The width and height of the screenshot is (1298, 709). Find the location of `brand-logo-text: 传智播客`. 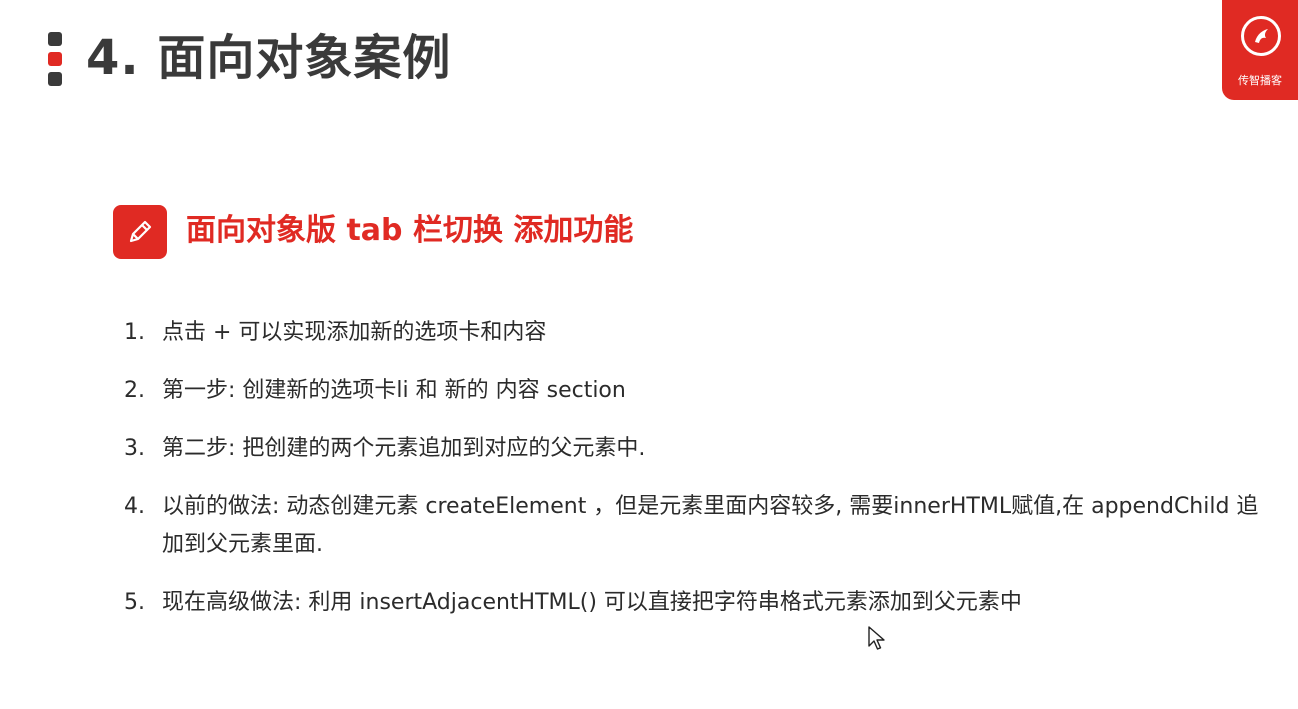

brand-logo-text: 传智播客 is located at coordinates (1260, 80).